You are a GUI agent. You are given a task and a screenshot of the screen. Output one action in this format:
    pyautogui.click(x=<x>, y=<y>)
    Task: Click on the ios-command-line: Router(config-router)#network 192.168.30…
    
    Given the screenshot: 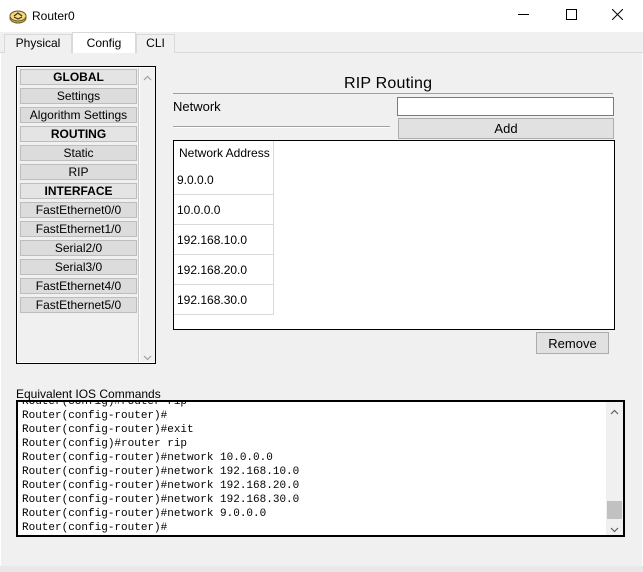 What is the action you would take?
    pyautogui.click(x=161, y=500)
    